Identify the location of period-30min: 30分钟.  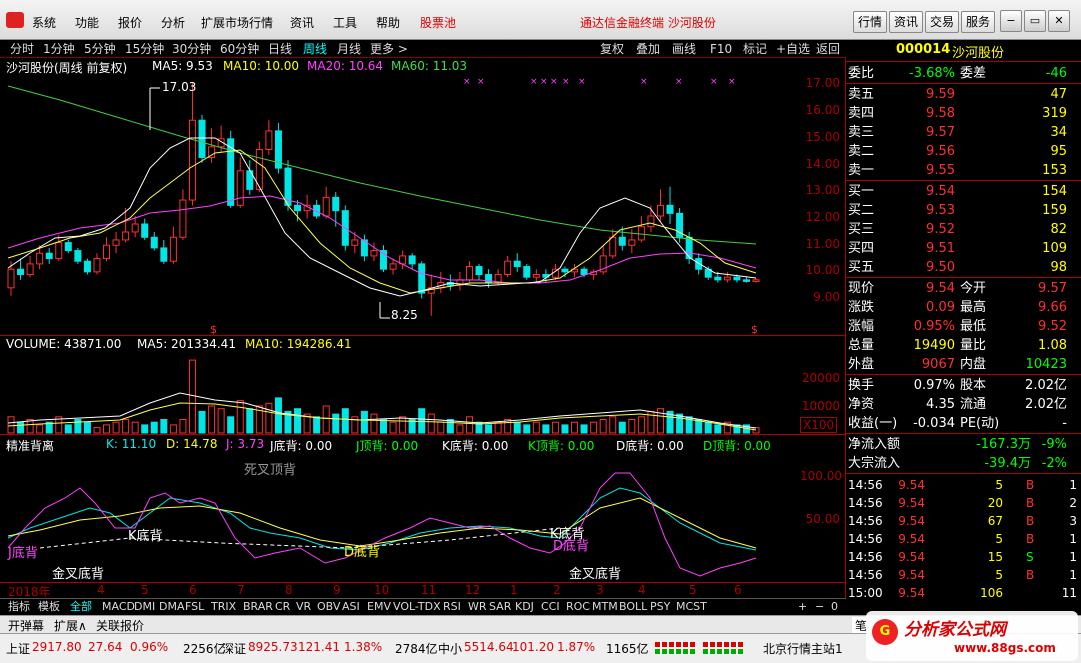
(191, 49).